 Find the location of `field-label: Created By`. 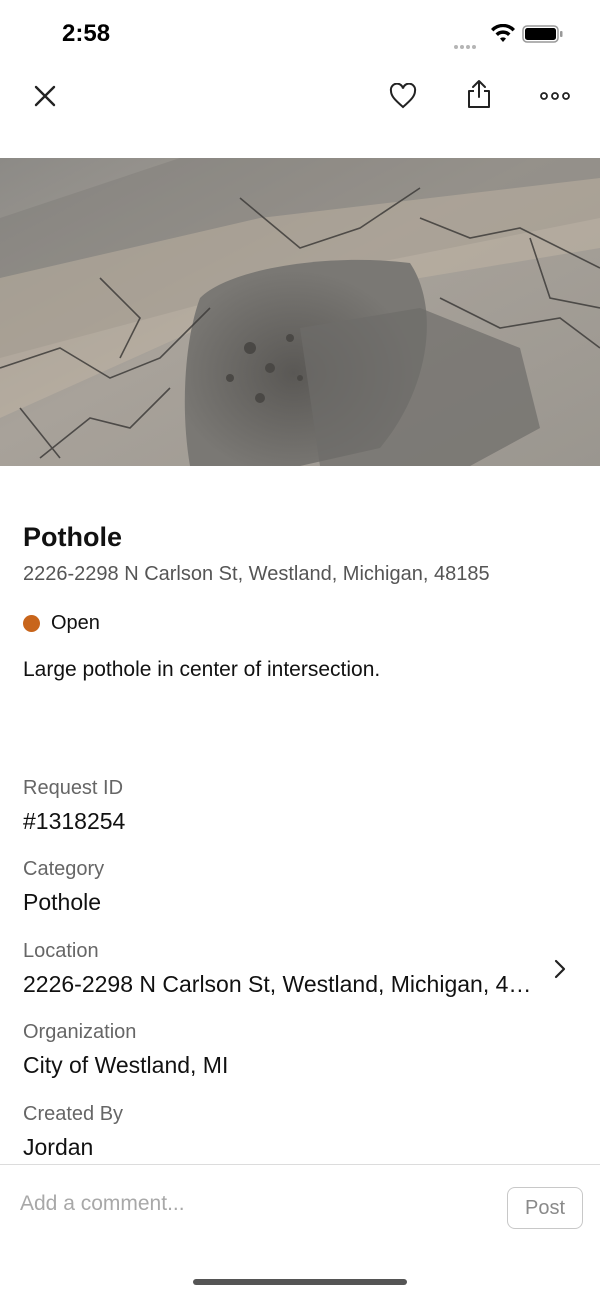

field-label: Created By is located at coordinates (73, 1114).